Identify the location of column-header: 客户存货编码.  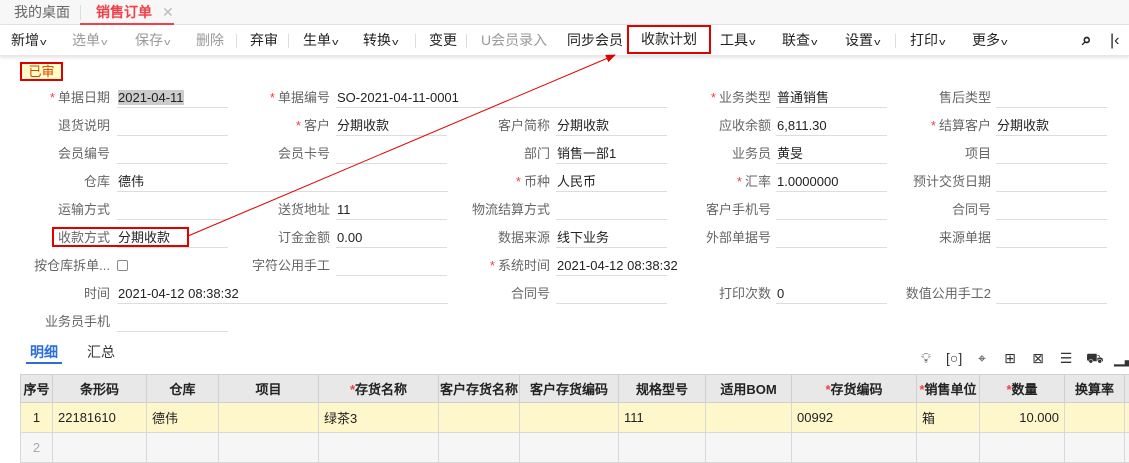
(569, 389).